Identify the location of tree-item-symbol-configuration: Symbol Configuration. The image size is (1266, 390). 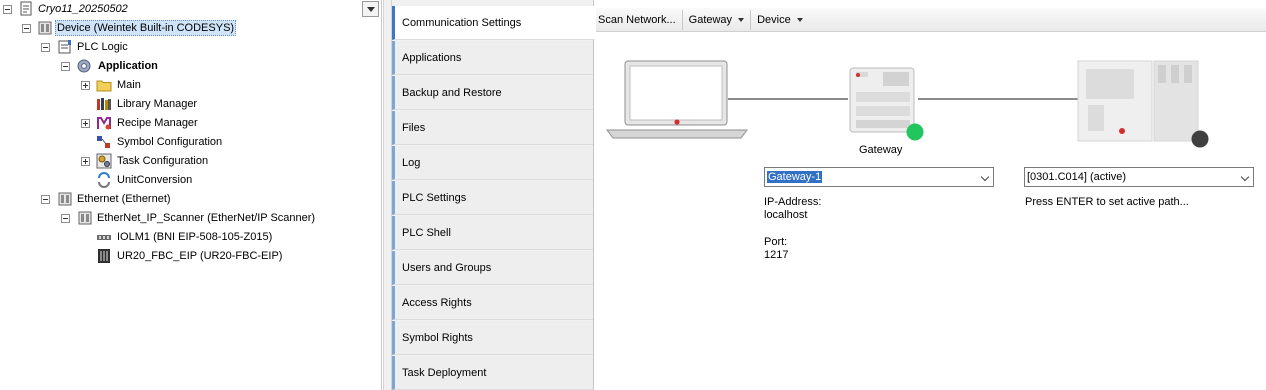
(180, 142).